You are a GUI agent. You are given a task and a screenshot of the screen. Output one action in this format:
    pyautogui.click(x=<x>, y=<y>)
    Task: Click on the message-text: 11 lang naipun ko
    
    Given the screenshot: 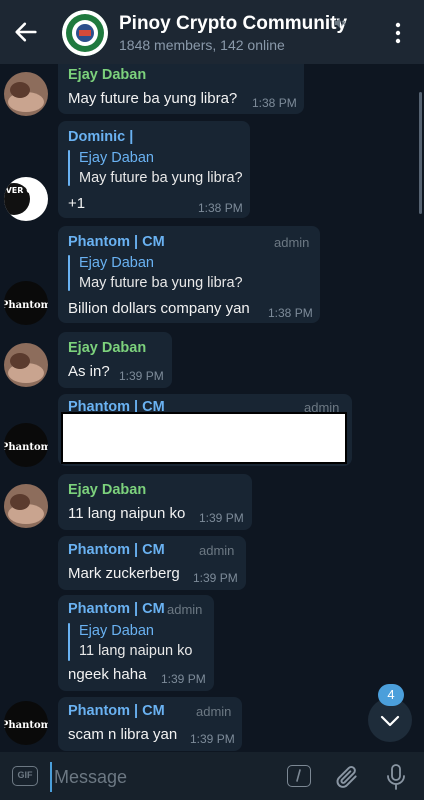 What is the action you would take?
    pyautogui.click(x=127, y=513)
    